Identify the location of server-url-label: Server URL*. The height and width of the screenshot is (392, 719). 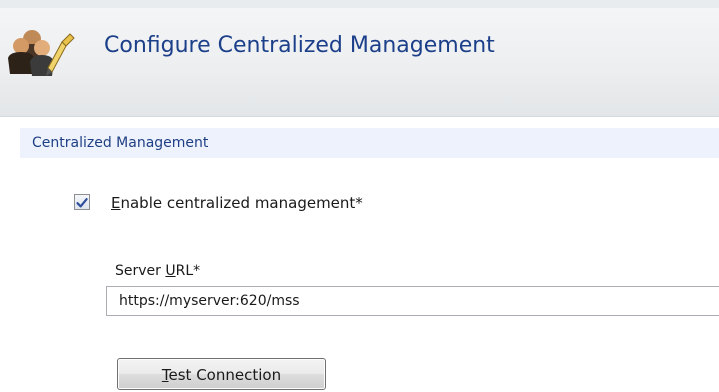
(157, 271).